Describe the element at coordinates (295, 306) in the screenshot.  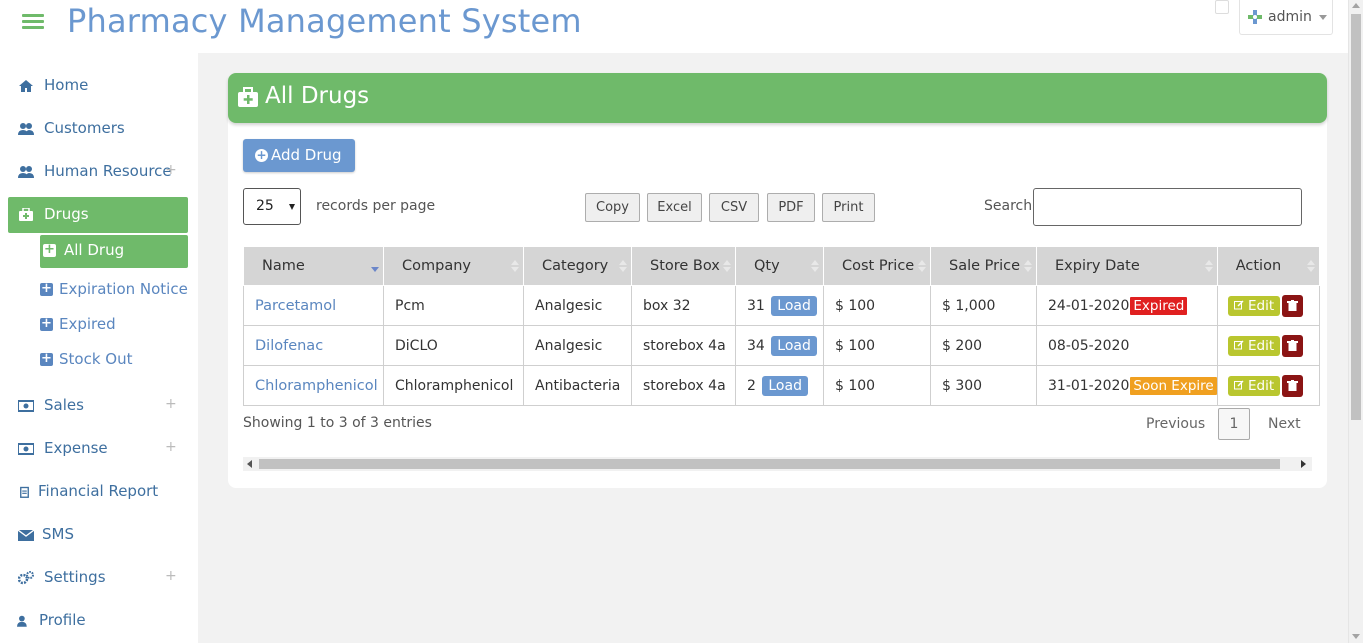
I see `drug-name-link: Parcetamol` at that location.